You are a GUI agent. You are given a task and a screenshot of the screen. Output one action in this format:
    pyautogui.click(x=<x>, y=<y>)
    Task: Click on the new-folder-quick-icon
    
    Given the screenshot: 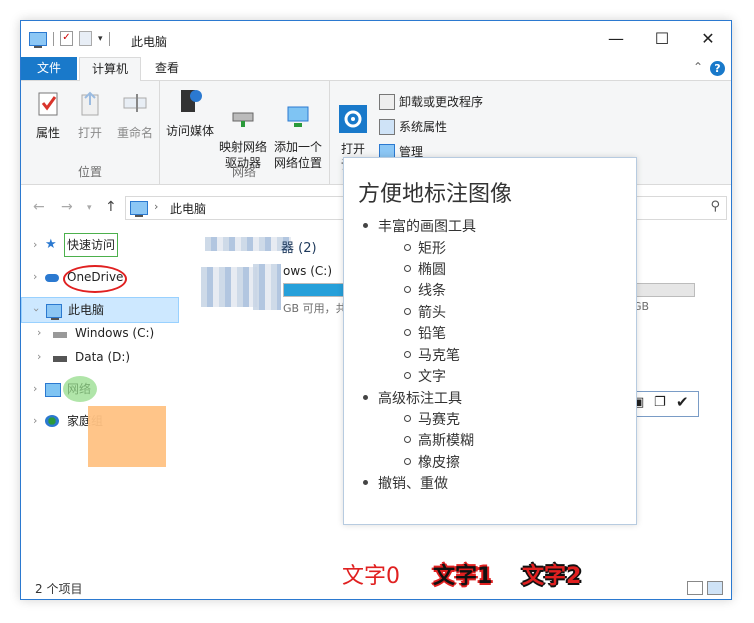 What is the action you would take?
    pyautogui.click(x=85, y=38)
    